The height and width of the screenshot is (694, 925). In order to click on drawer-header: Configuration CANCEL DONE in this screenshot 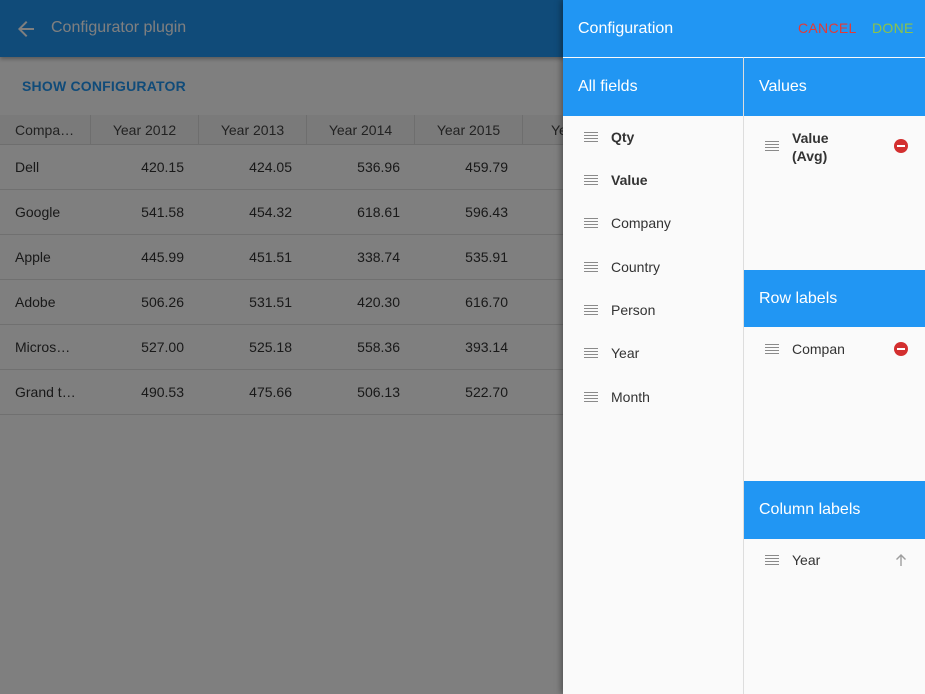, I will do `click(744, 28)`.